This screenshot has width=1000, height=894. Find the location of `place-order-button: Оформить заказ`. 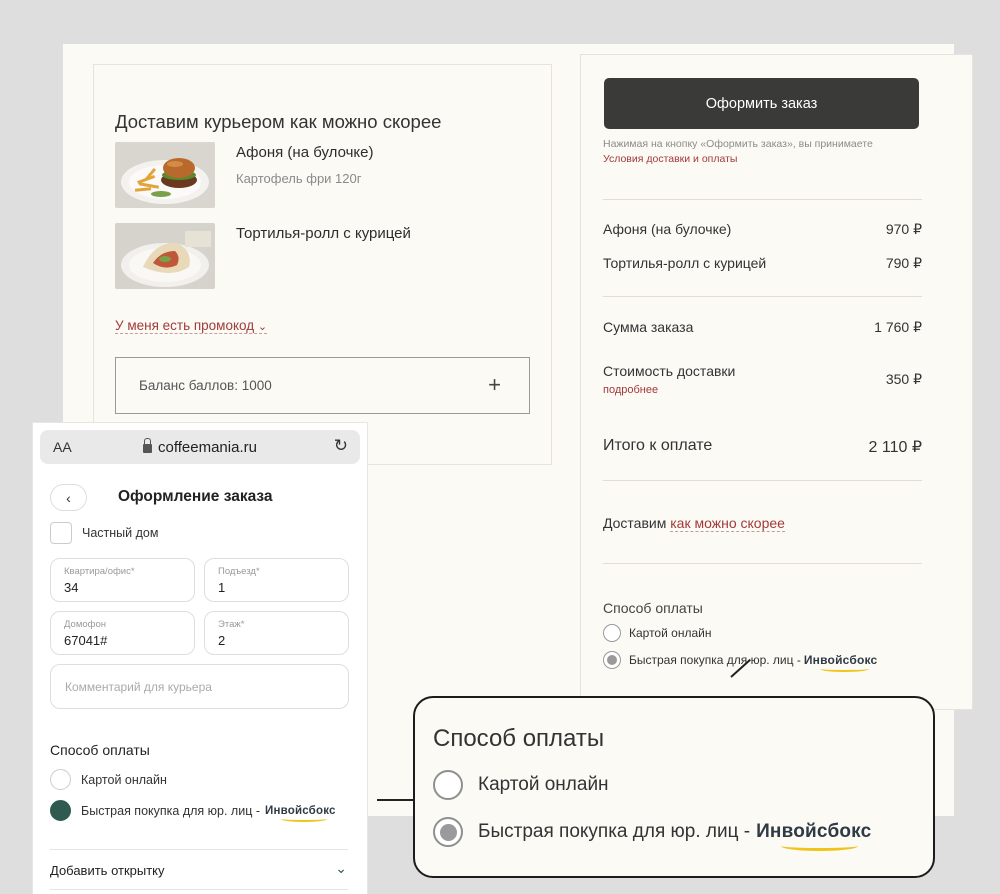

place-order-button: Оформить заказ is located at coordinates (761, 103).